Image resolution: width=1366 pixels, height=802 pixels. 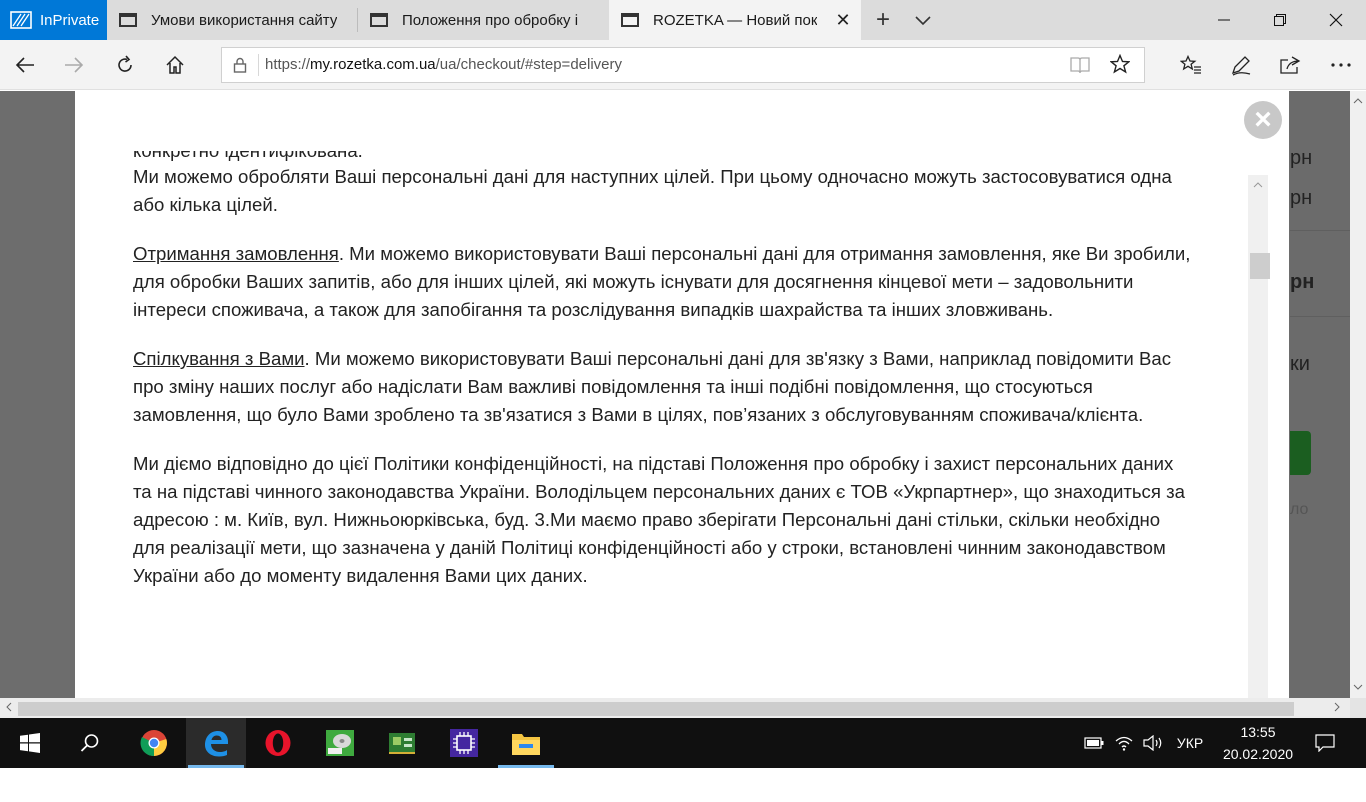 What do you see at coordinates (9, 708) in the screenshot?
I see `scroll-left-icon` at bounding box center [9, 708].